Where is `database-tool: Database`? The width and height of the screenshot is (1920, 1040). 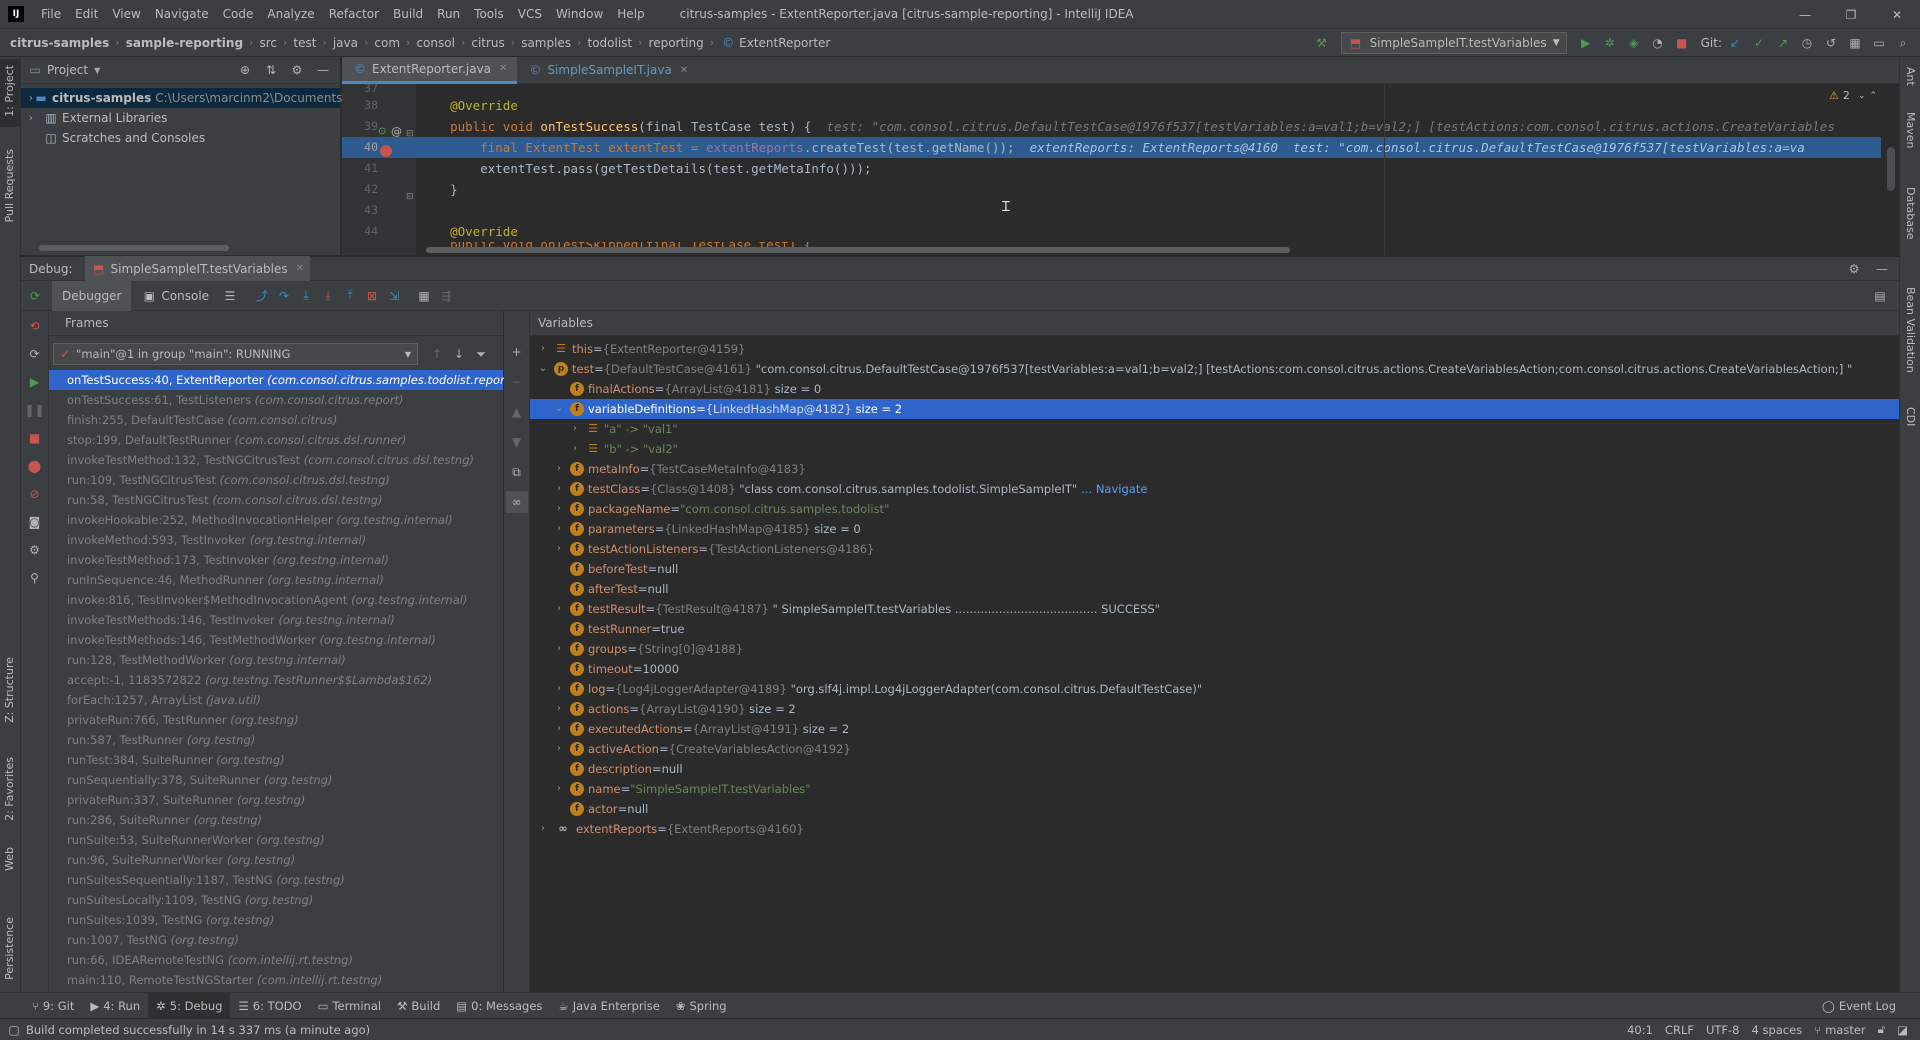
database-tool: Database is located at coordinates (1910, 213).